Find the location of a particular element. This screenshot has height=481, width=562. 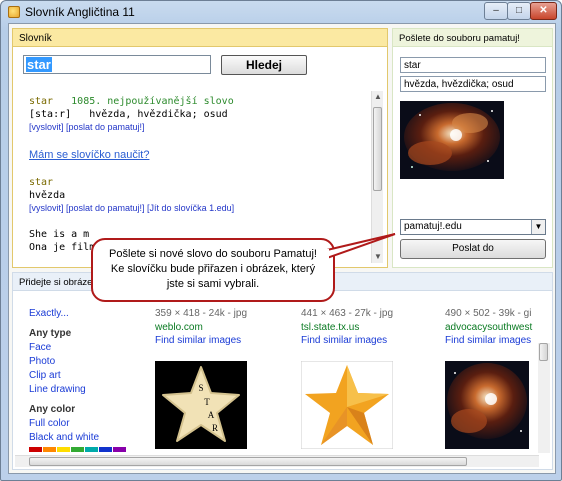

maximize-button: □ is located at coordinates (519, 11).